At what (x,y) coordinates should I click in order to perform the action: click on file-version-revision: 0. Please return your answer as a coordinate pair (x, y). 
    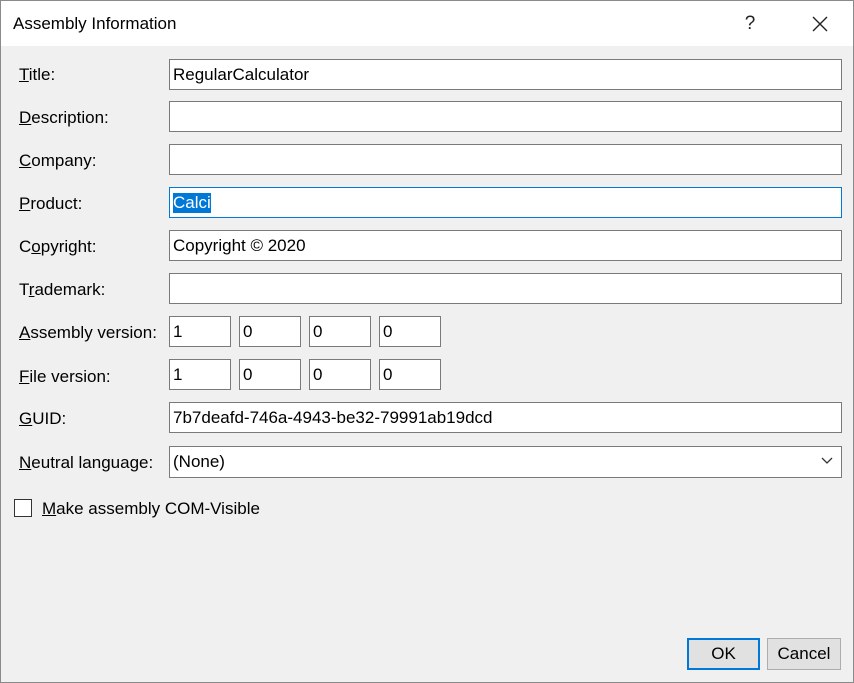
    Looking at the image, I should click on (410, 374).